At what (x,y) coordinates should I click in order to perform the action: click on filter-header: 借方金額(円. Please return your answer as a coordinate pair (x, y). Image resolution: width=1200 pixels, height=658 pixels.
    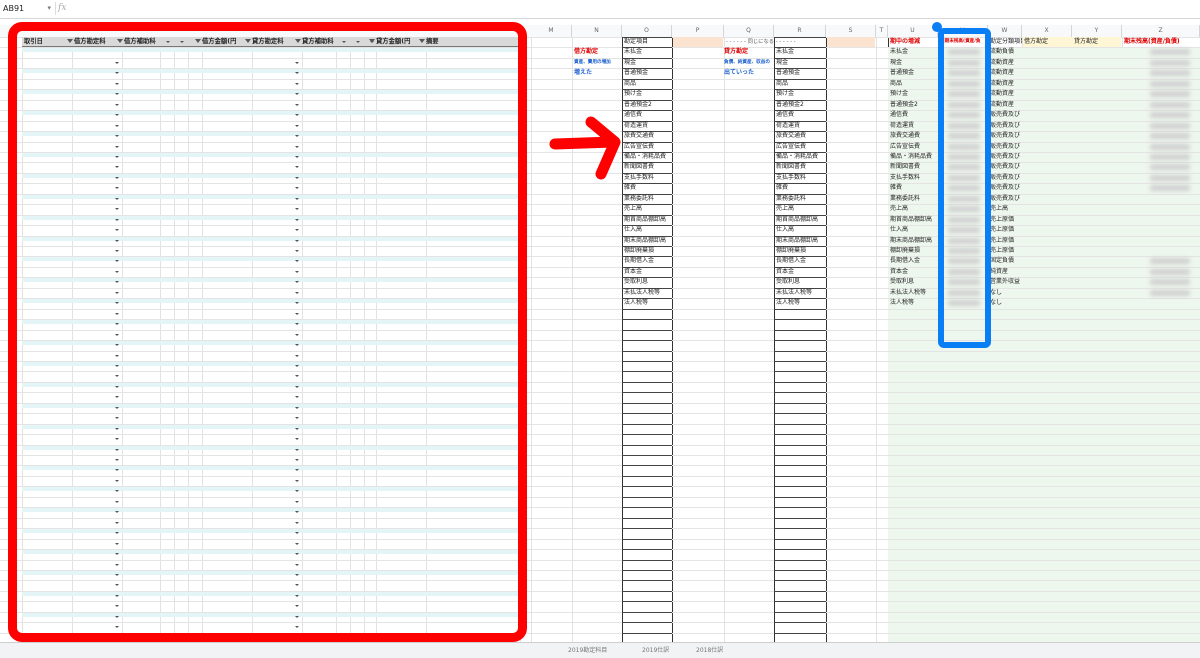
    Looking at the image, I should click on (227, 41).